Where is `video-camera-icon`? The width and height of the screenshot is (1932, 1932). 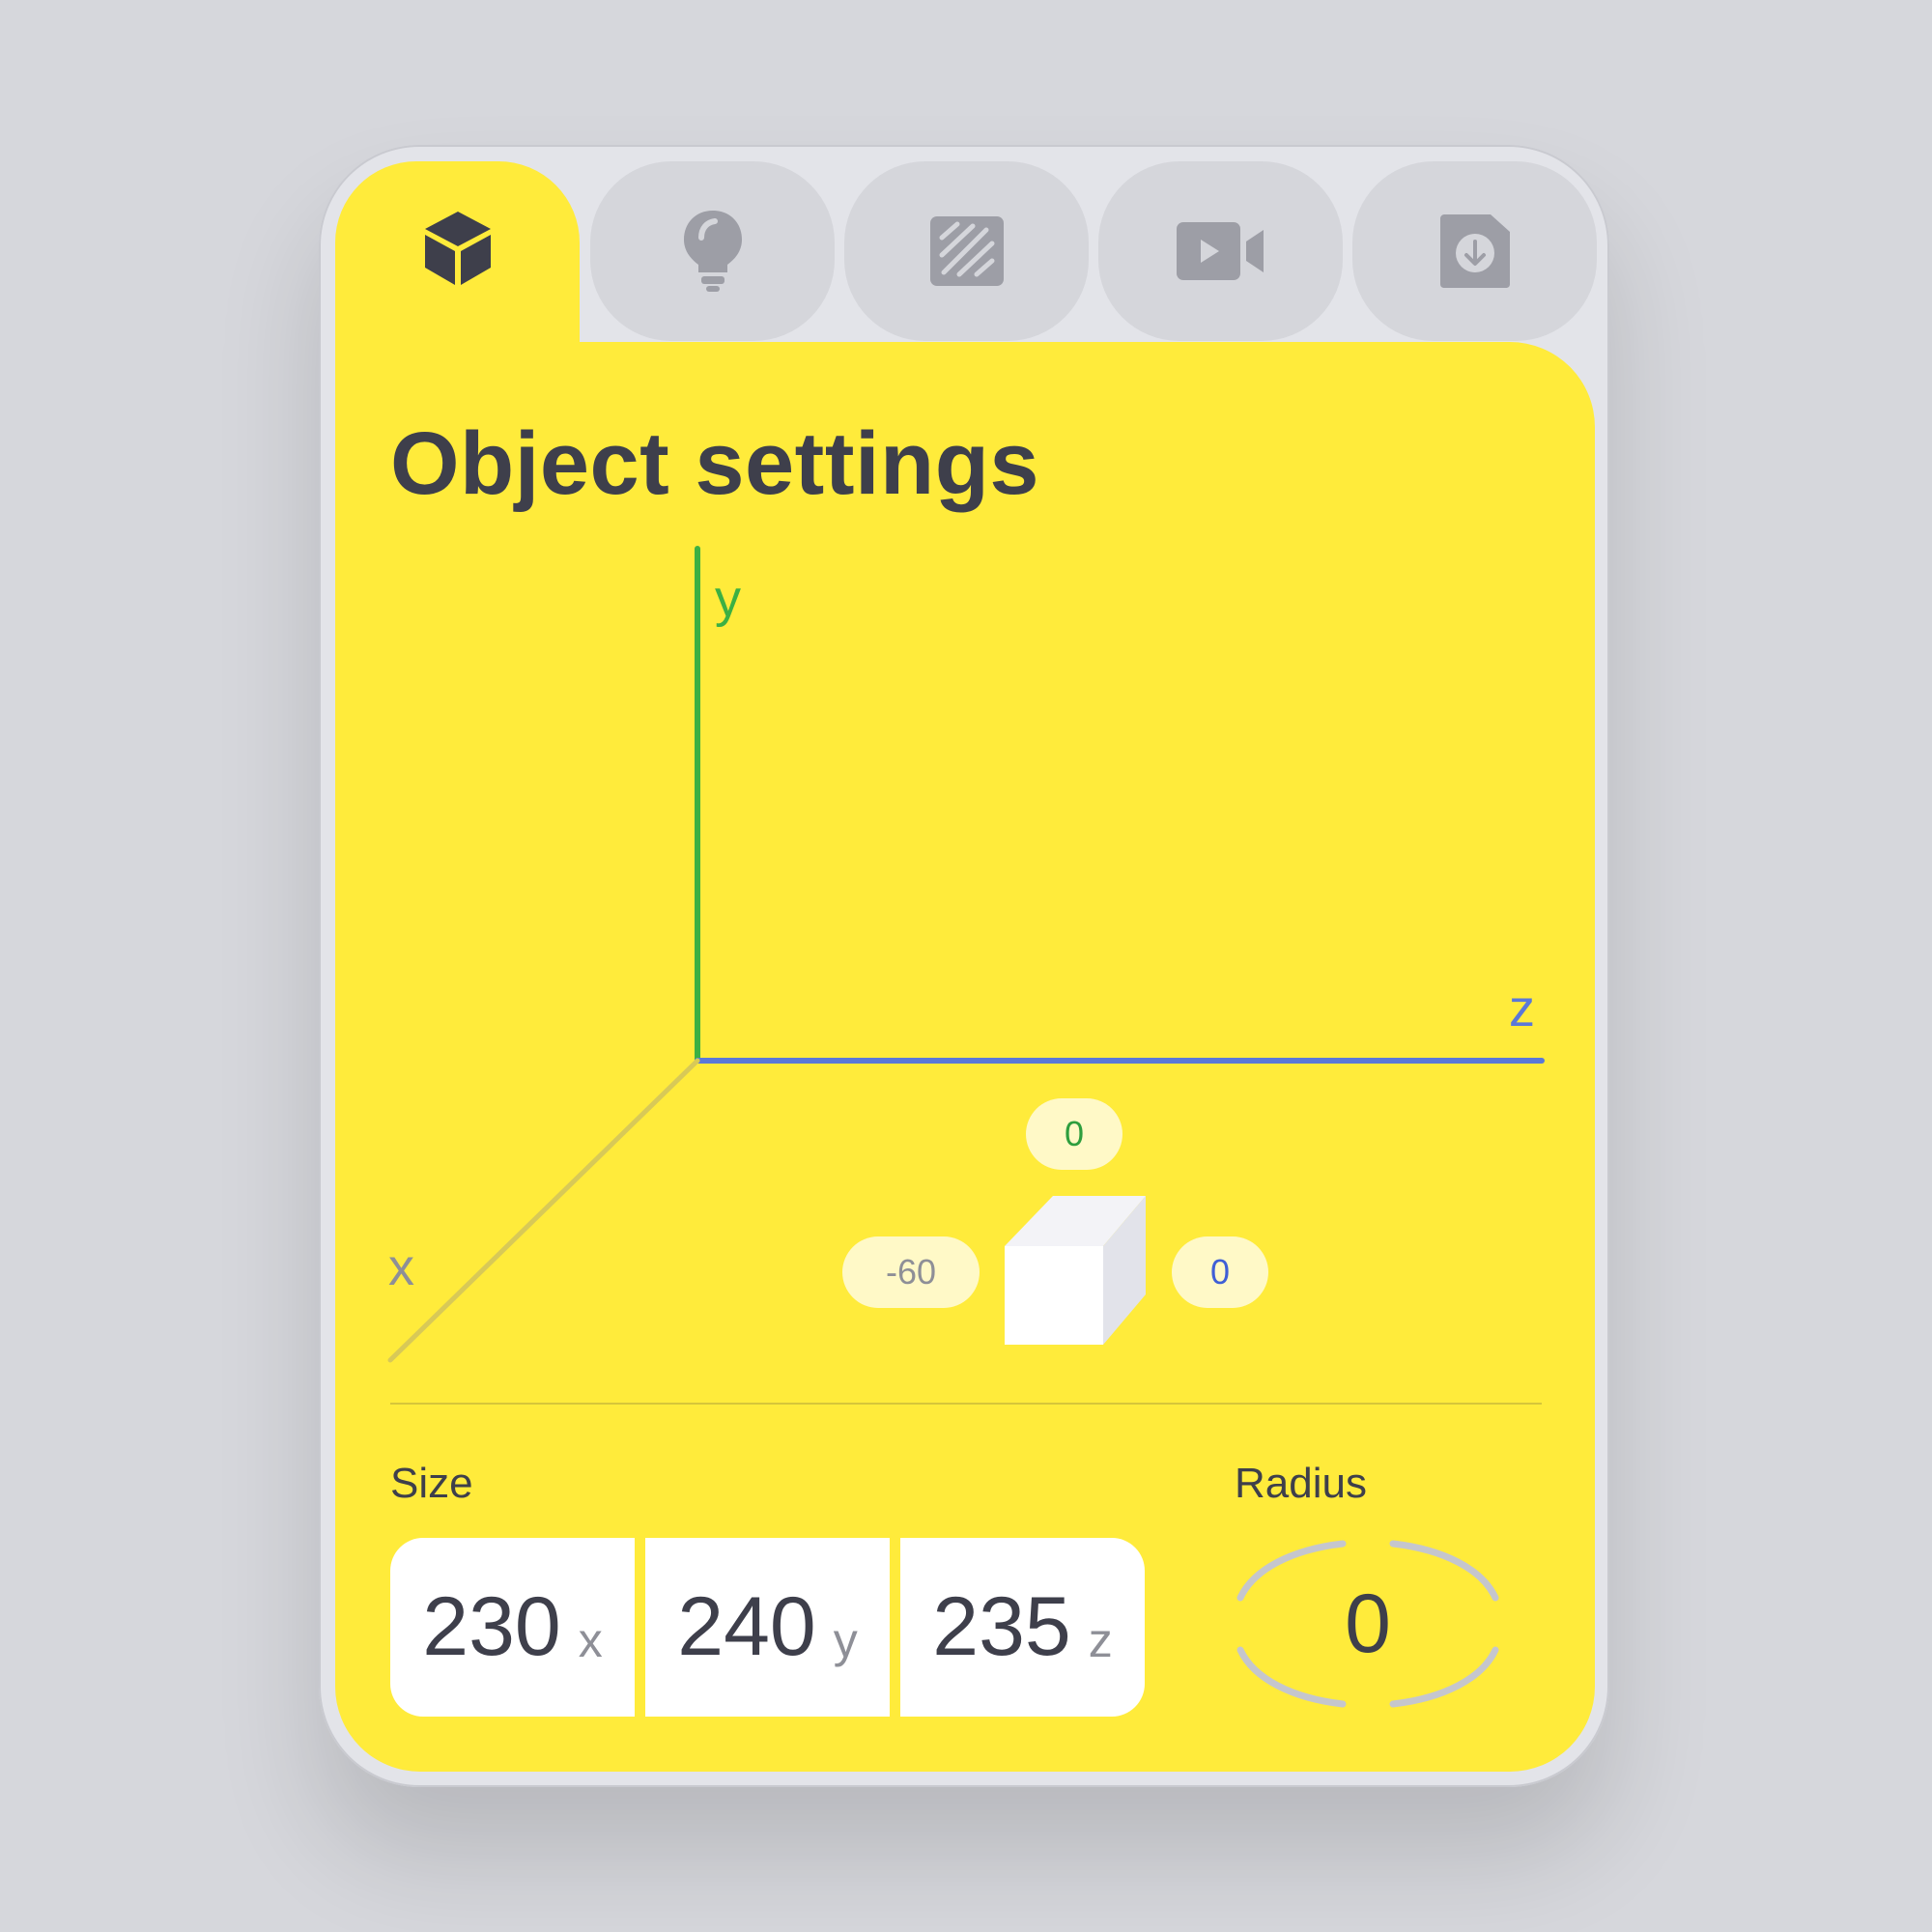
video-camera-icon is located at coordinates (1220, 251).